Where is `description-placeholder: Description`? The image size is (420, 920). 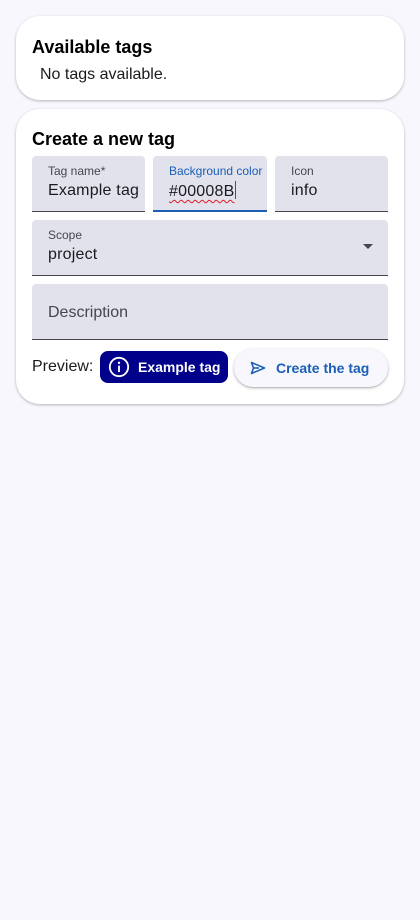
description-placeholder: Description is located at coordinates (88, 312).